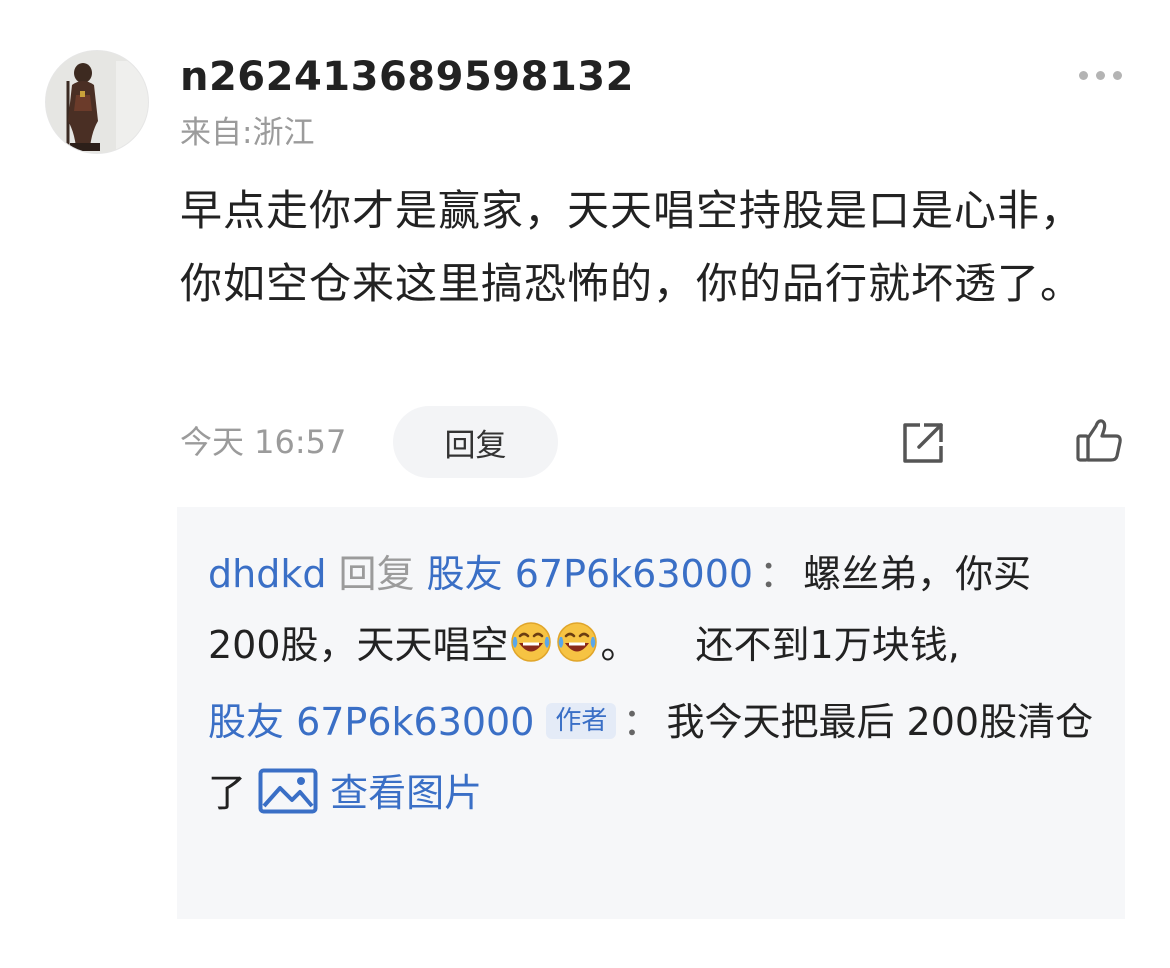 This screenshot has width=1170, height=968. What do you see at coordinates (247, 133) in the screenshot?
I see `location-label: 来自:浙江` at bounding box center [247, 133].